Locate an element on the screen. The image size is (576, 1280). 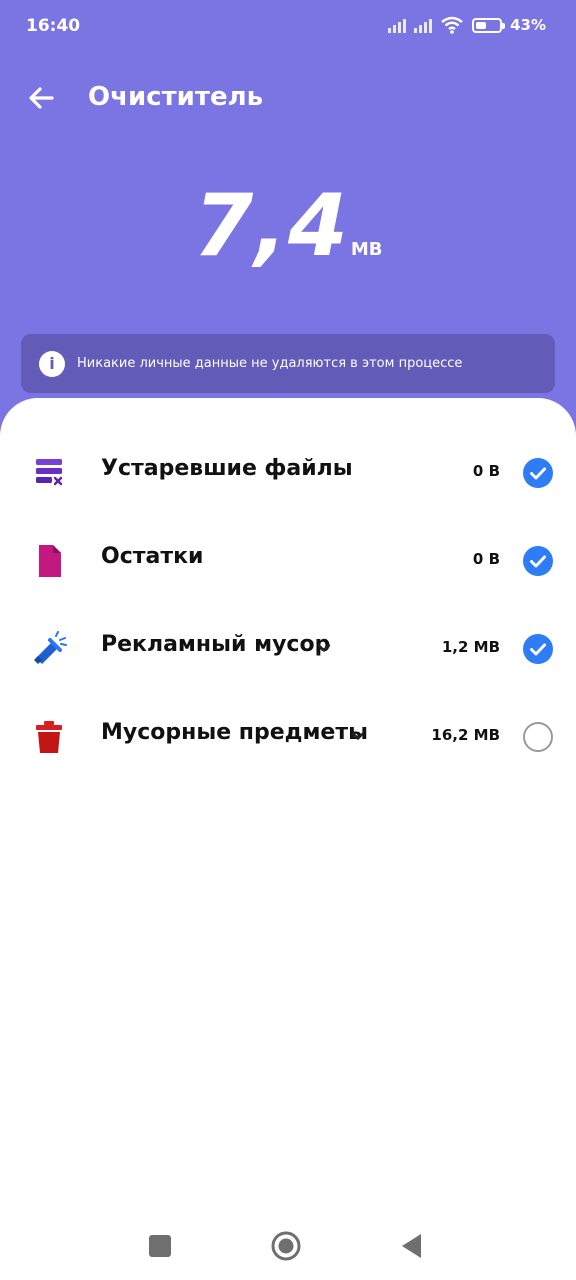
back-button is located at coordinates (42, 98).